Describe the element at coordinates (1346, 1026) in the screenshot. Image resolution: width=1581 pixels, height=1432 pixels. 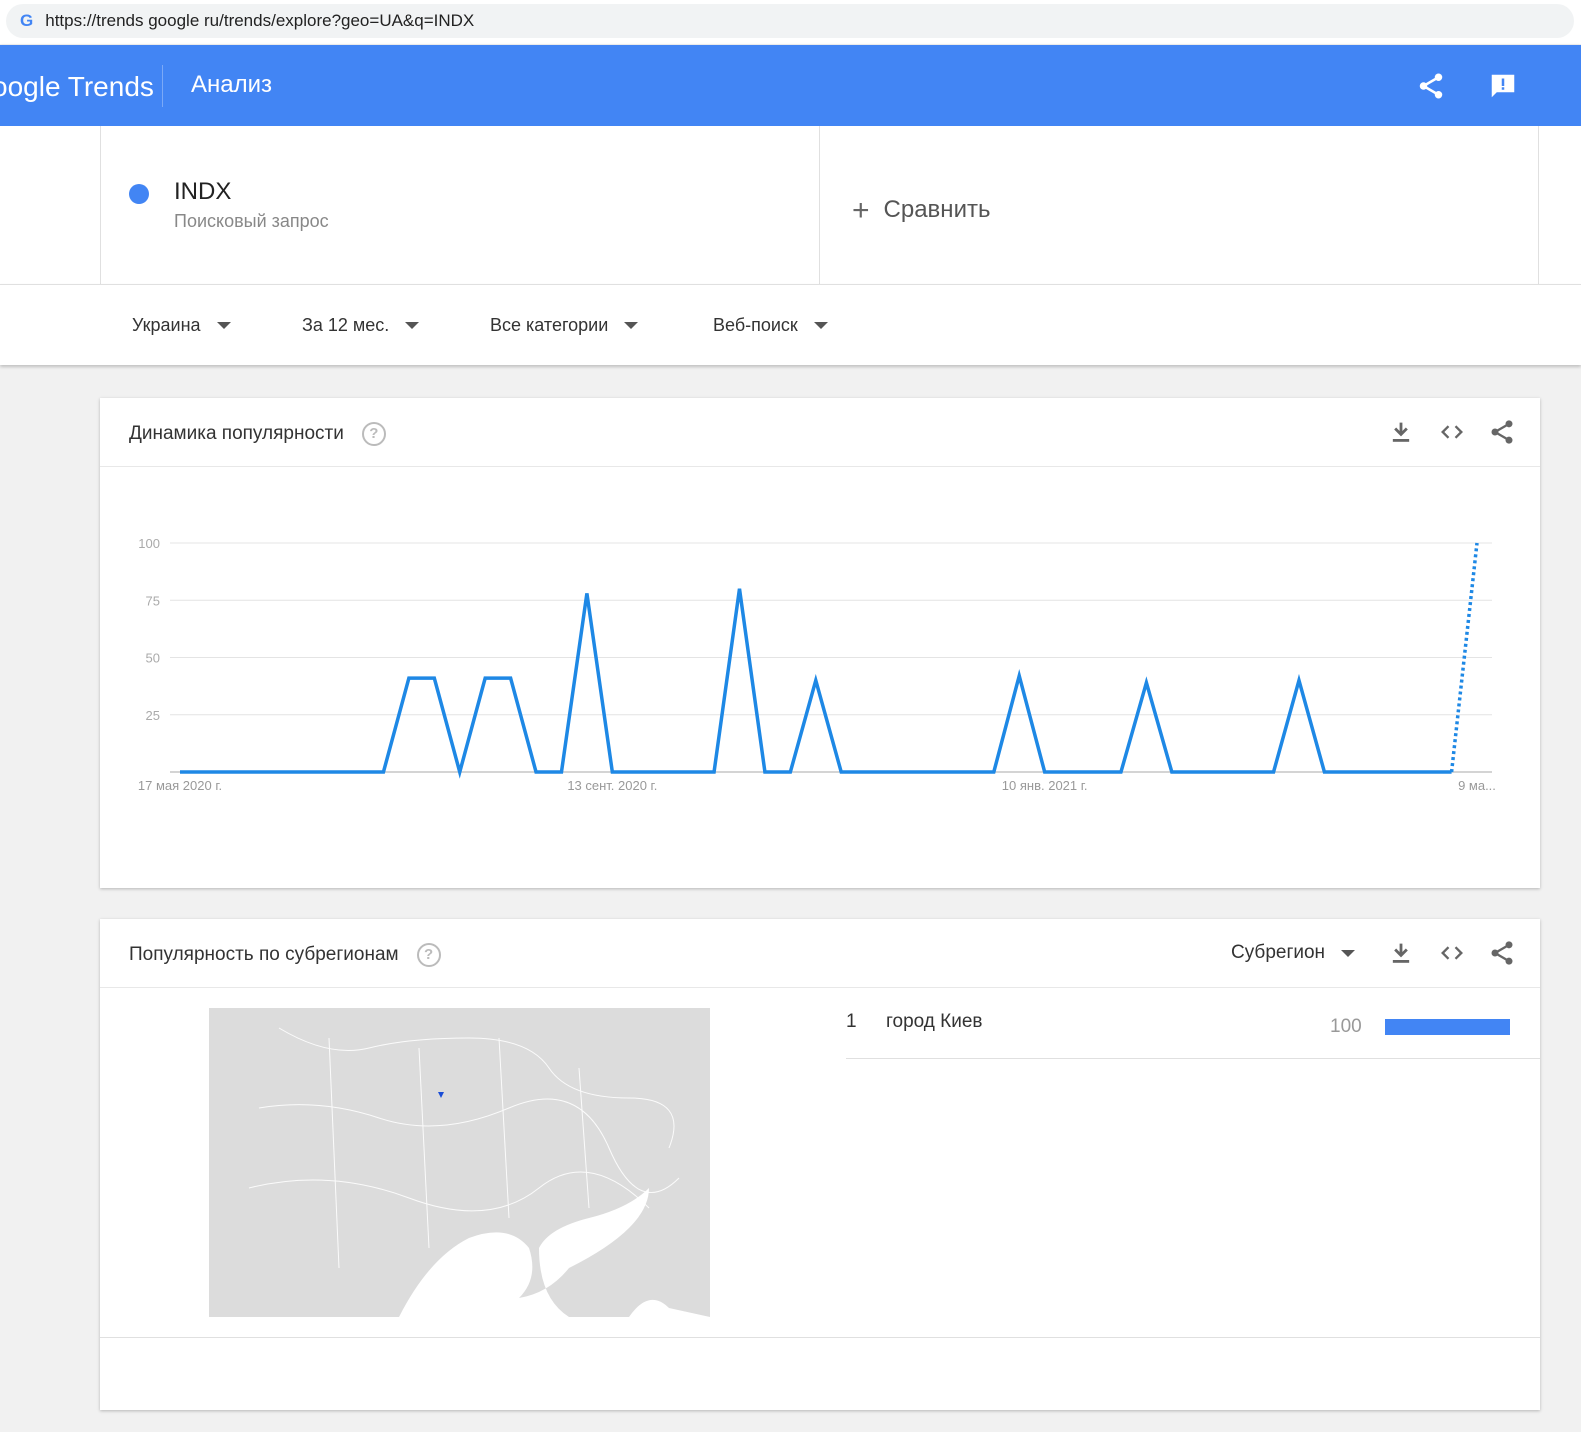
I see `region-value: 100` at that location.